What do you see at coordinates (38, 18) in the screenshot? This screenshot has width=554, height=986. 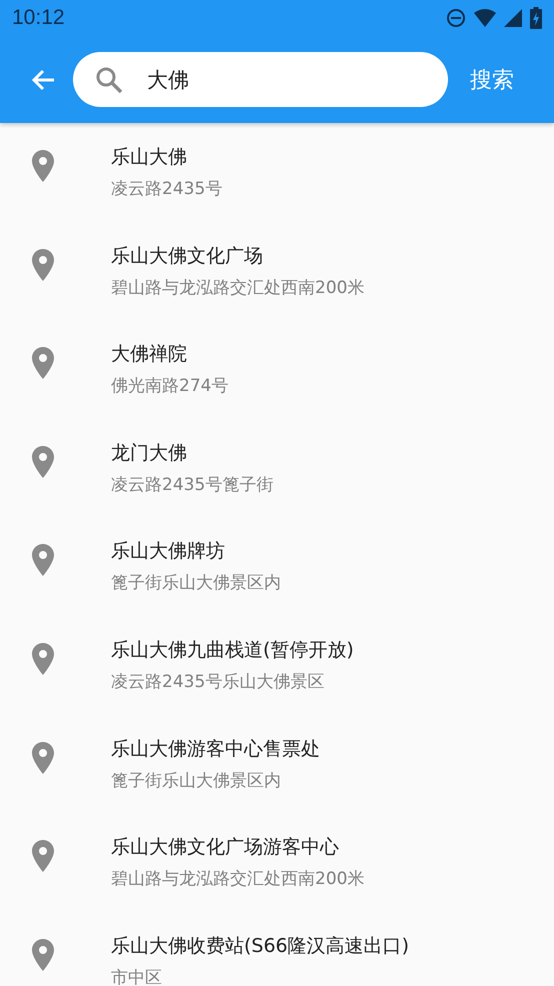 I see `status-time: 10:12` at bounding box center [38, 18].